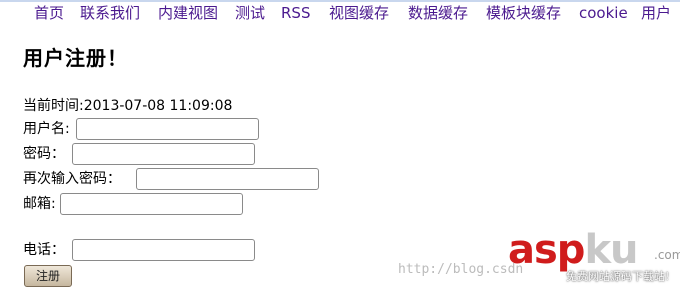 The height and width of the screenshot is (289, 680). Describe the element at coordinates (110, 13) in the screenshot. I see `nav-link-contact: 联系我们` at that location.